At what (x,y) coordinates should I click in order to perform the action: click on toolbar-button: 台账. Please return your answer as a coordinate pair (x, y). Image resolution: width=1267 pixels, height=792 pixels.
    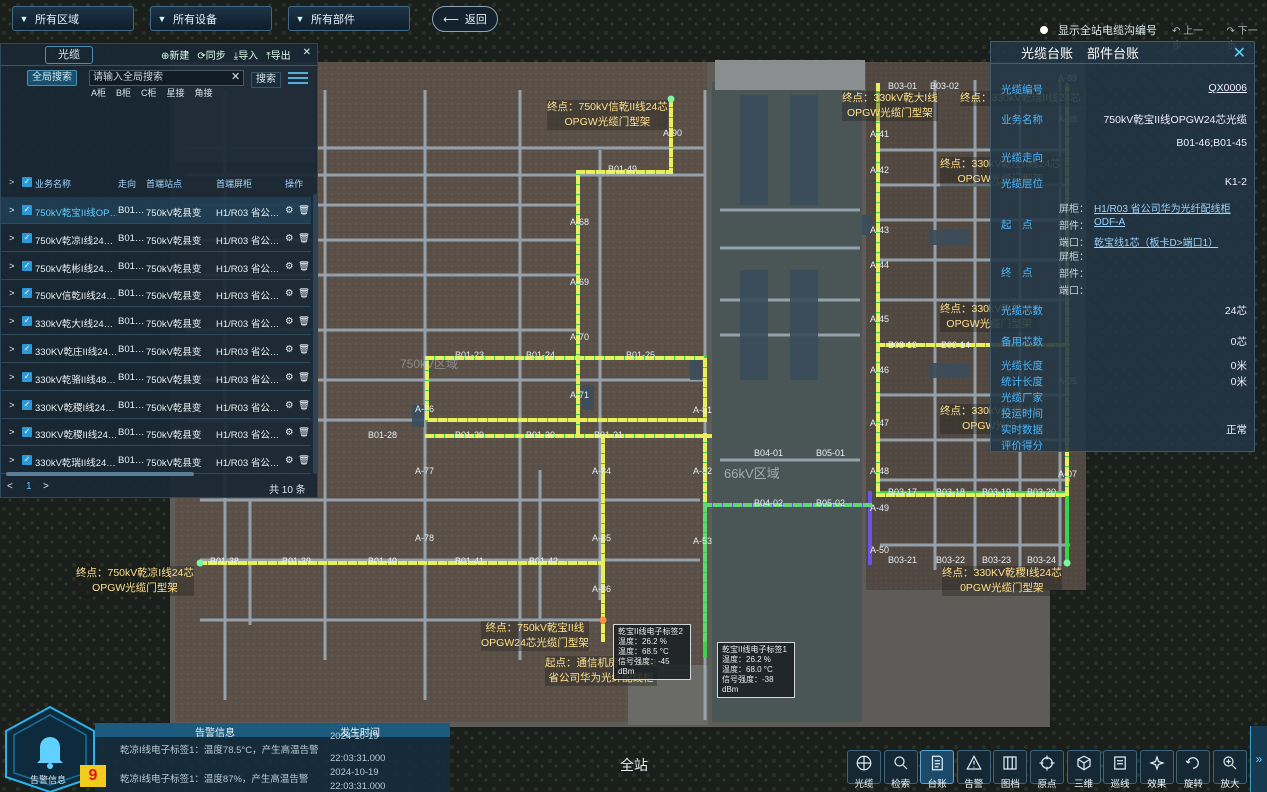
    Looking at the image, I should click on (937, 770).